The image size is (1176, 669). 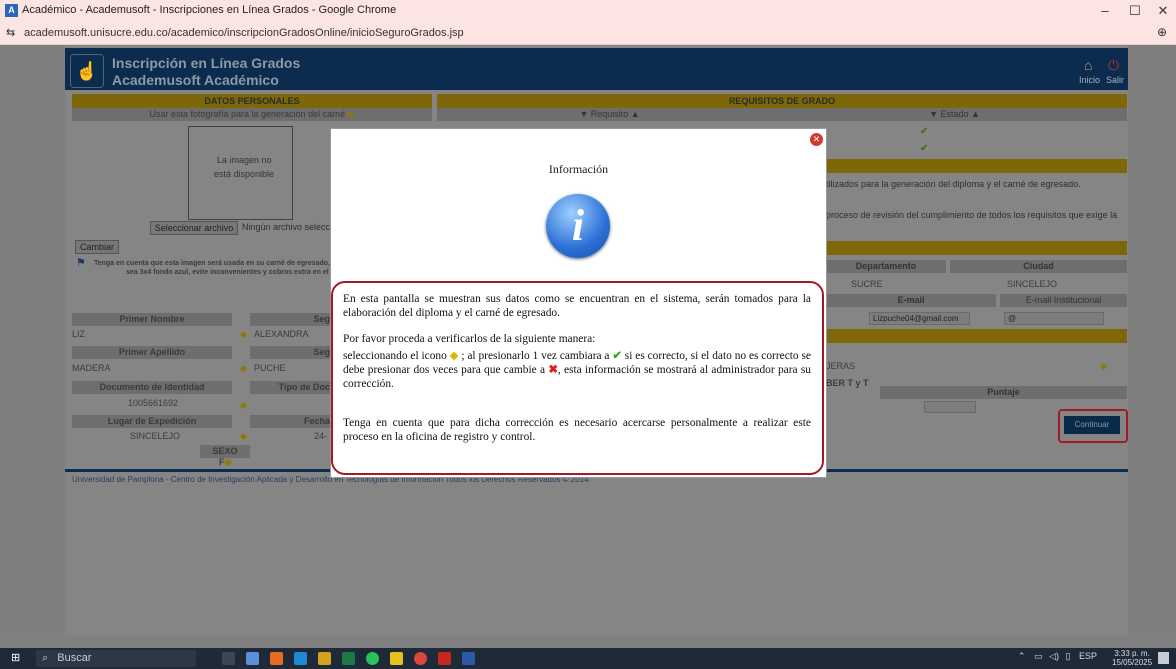 What do you see at coordinates (276, 658) in the screenshot?
I see `firefox-icon` at bounding box center [276, 658].